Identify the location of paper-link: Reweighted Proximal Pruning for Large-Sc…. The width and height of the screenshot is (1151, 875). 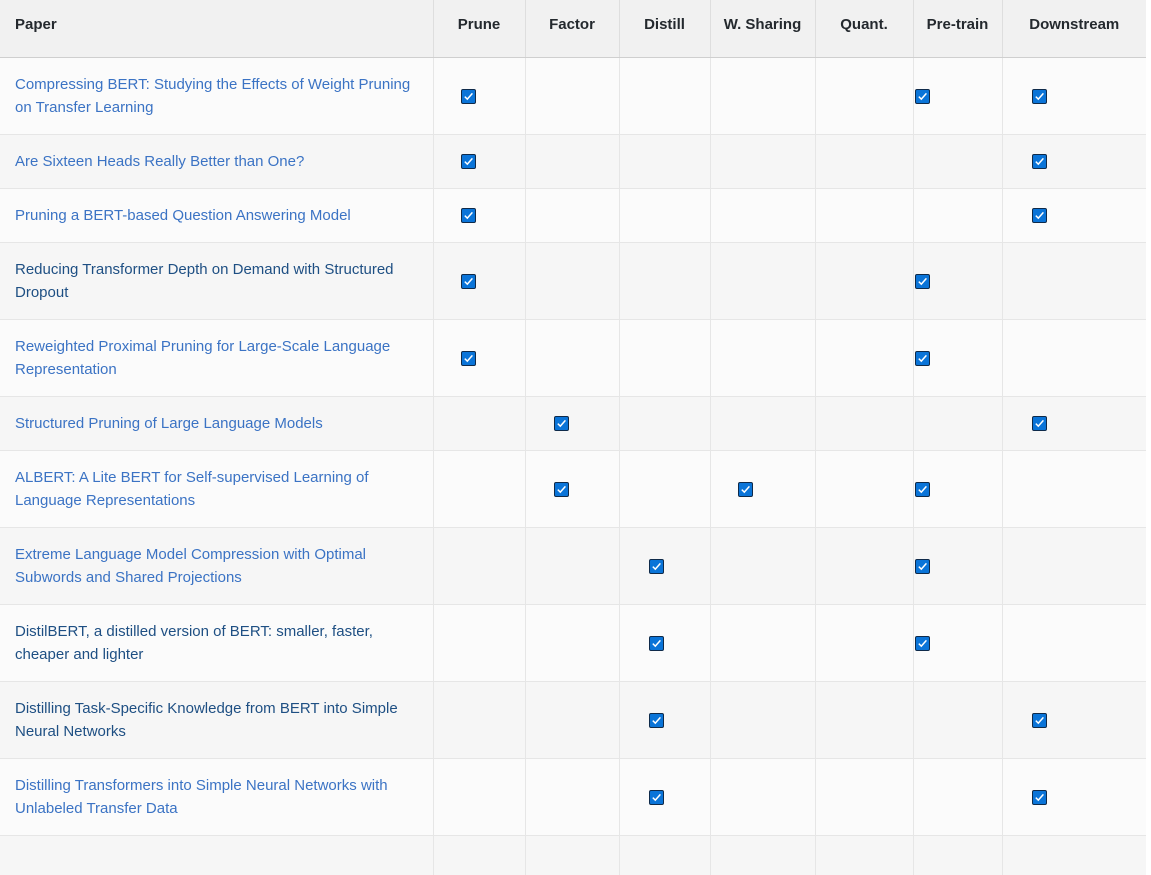
(202, 358).